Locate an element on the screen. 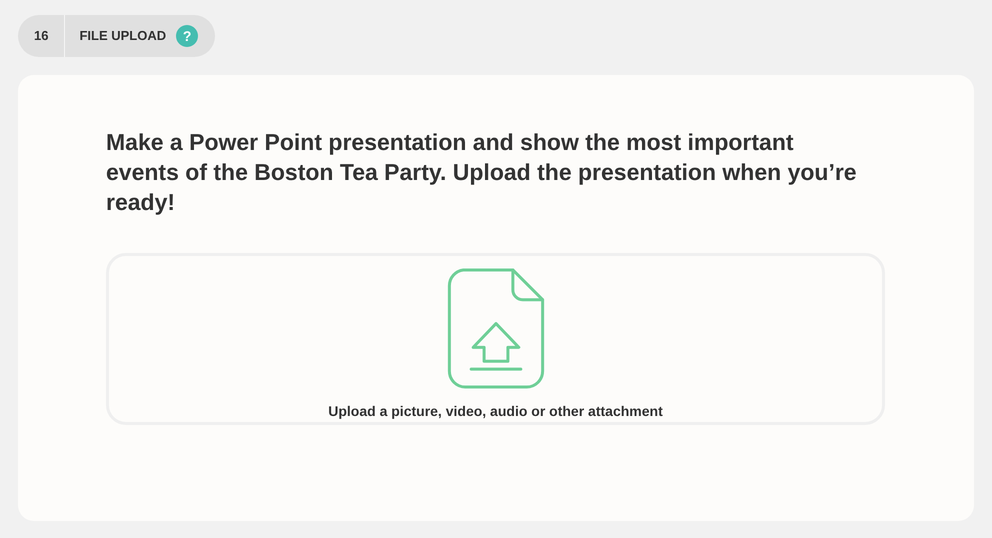  question-text: Make a Power Point presentation and show the most important events of the Boston Tea Party. Upload the presentation when you’re ready! is located at coordinates (482, 172).